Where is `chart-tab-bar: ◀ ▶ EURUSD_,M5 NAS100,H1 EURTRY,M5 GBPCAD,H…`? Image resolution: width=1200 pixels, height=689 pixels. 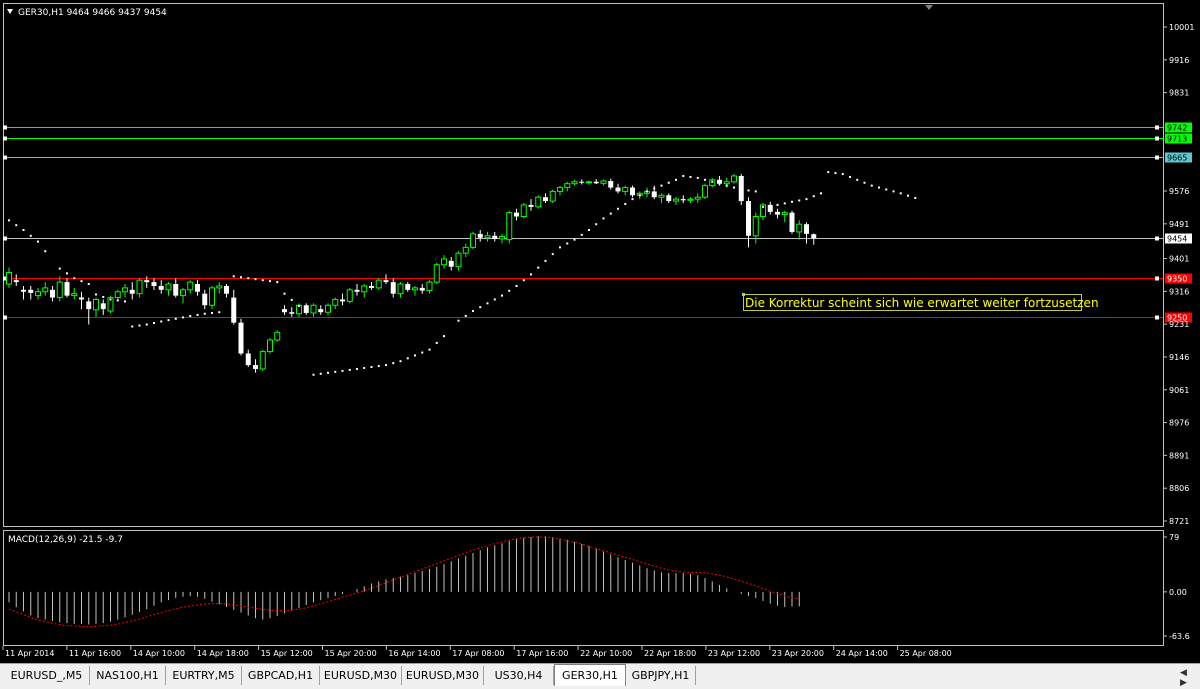
chart-tab-bar: ◀ ▶ EURUSD_,M5 NAS100,H1 EURTRY,M5 GBPCAD,H… is located at coordinates (600, 676).